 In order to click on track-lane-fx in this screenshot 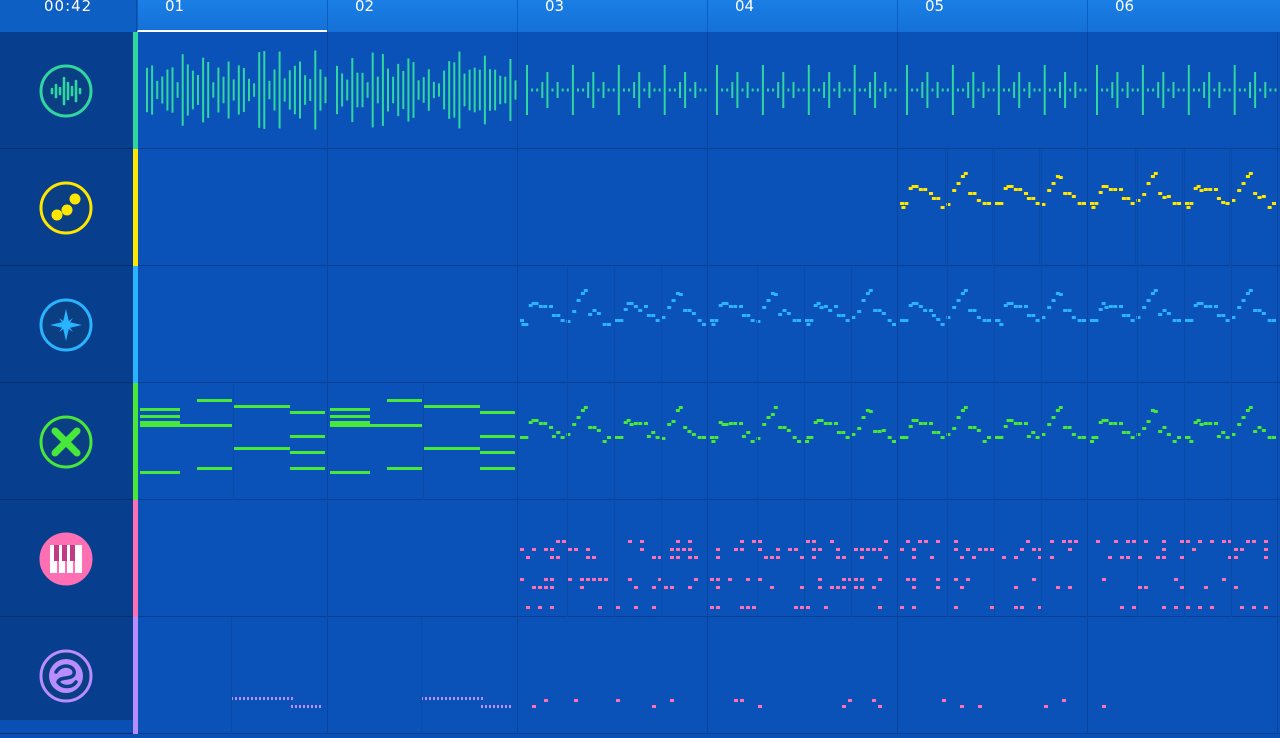, I will do `click(709, 675)`.